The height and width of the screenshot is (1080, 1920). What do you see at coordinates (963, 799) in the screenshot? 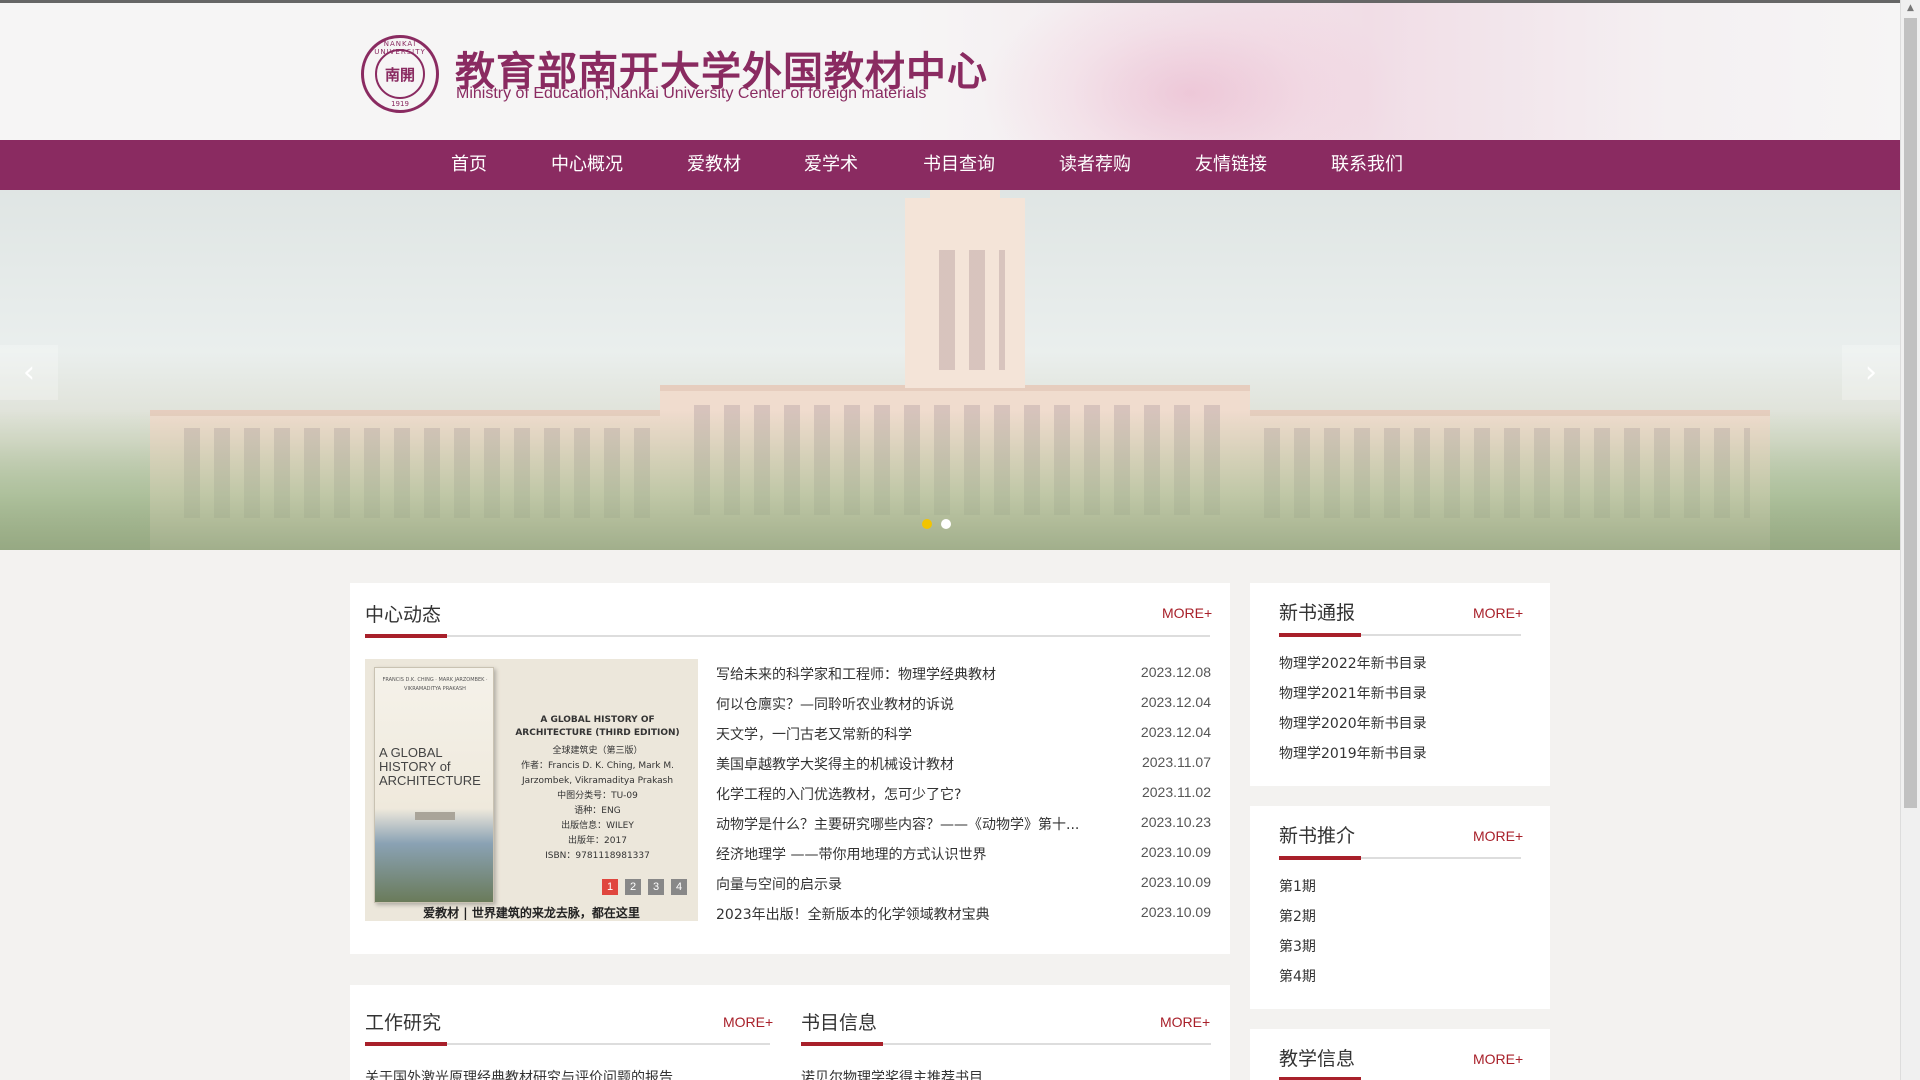
I see `news-item: 化学工程的入门优选教材，怎可少了它? 2023.11.02` at bounding box center [963, 799].